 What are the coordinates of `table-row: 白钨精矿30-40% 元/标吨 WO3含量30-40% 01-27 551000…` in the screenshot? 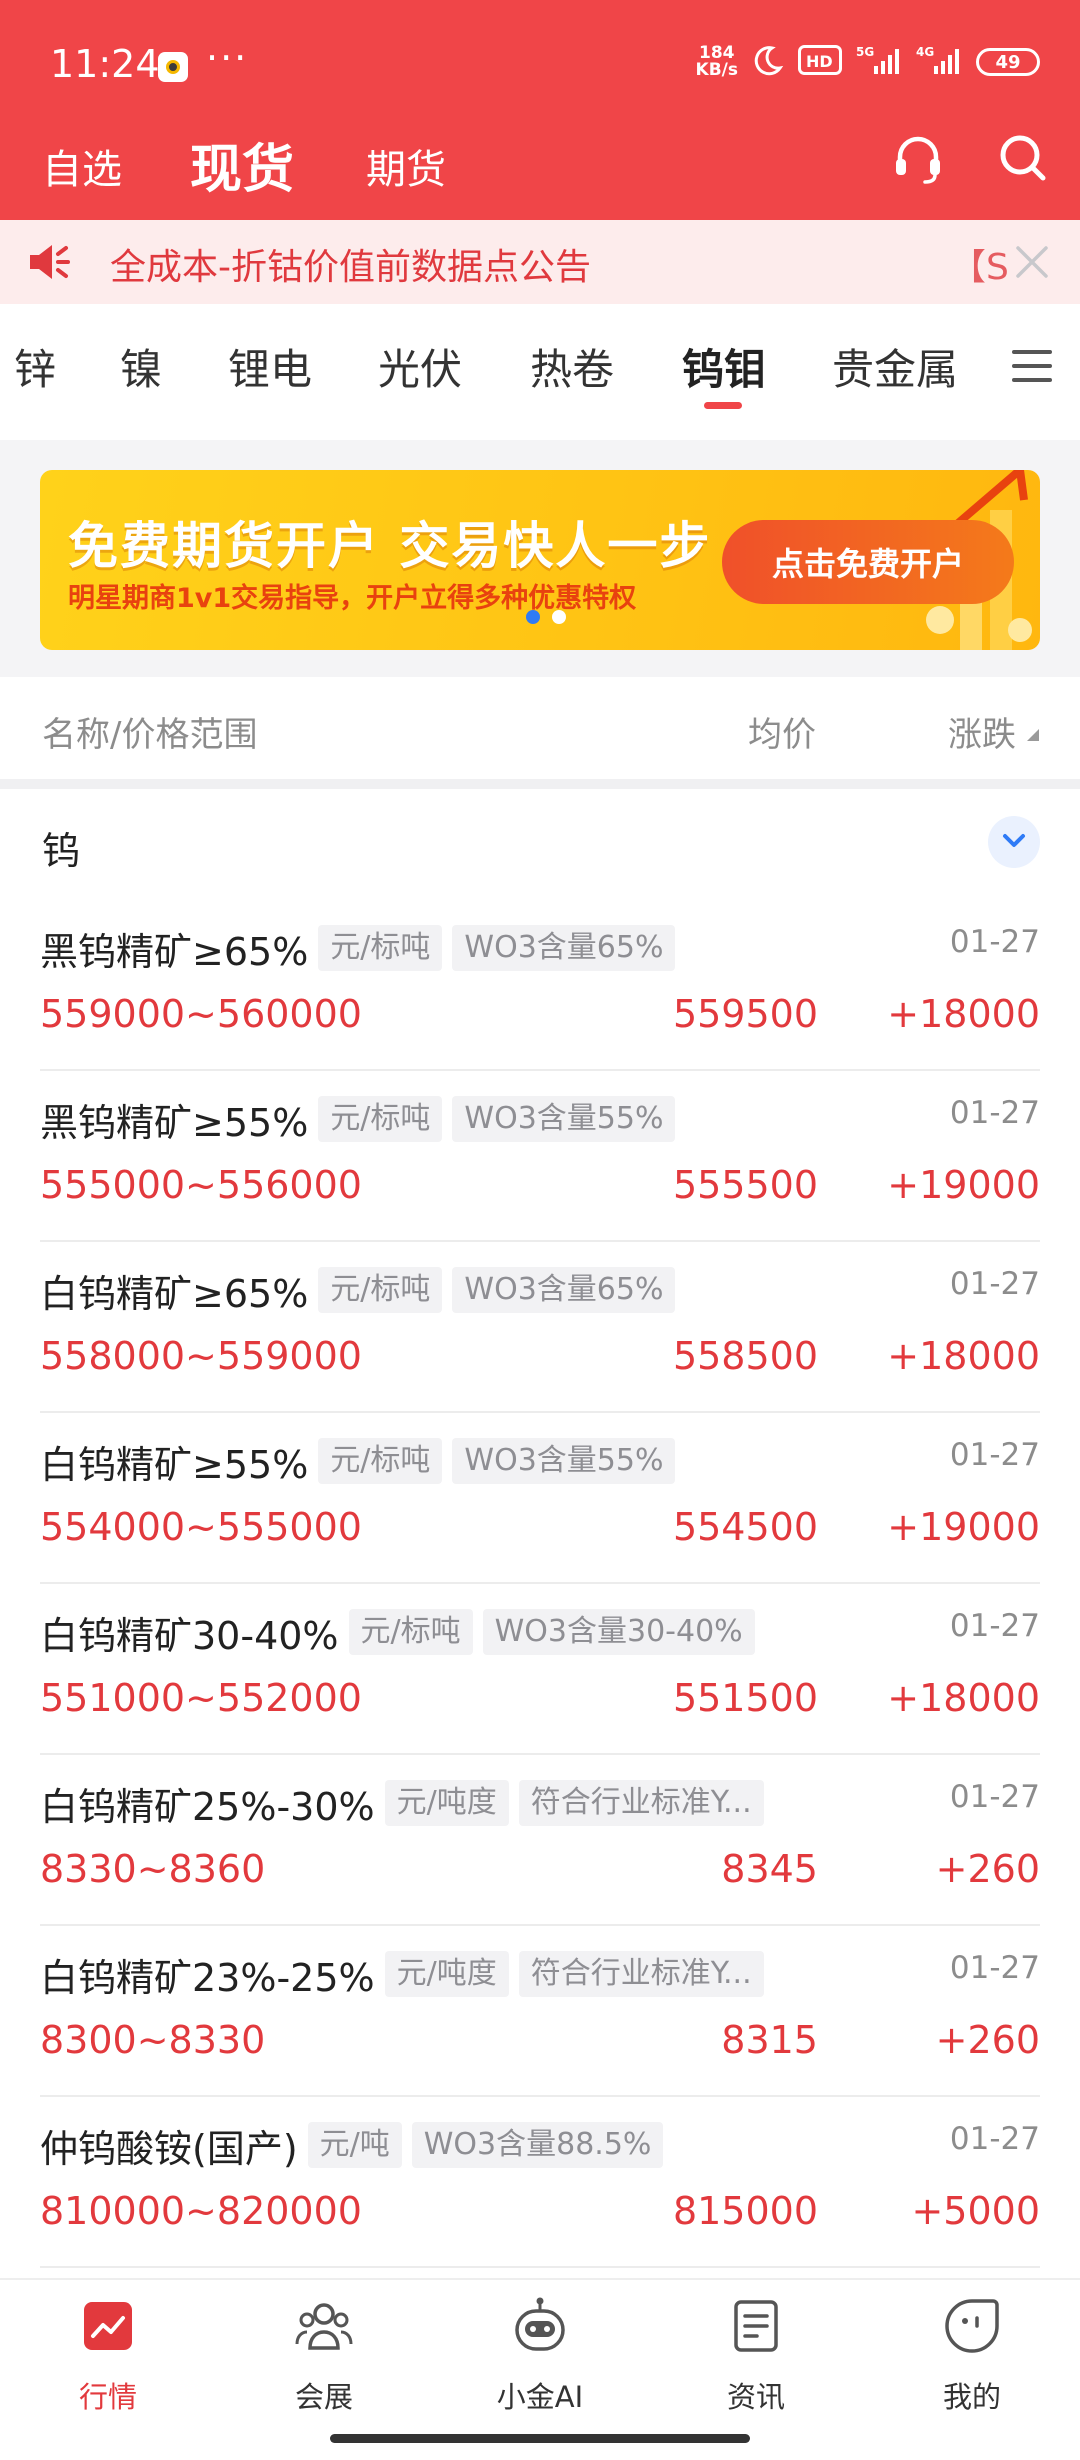 It's located at (540, 1669).